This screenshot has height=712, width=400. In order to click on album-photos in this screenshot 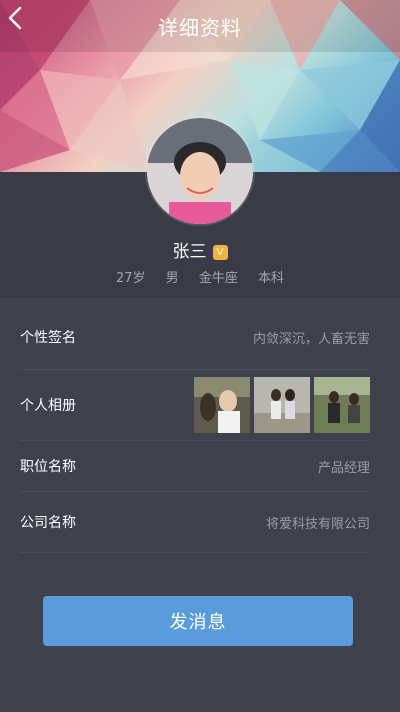, I will do `click(282, 405)`.